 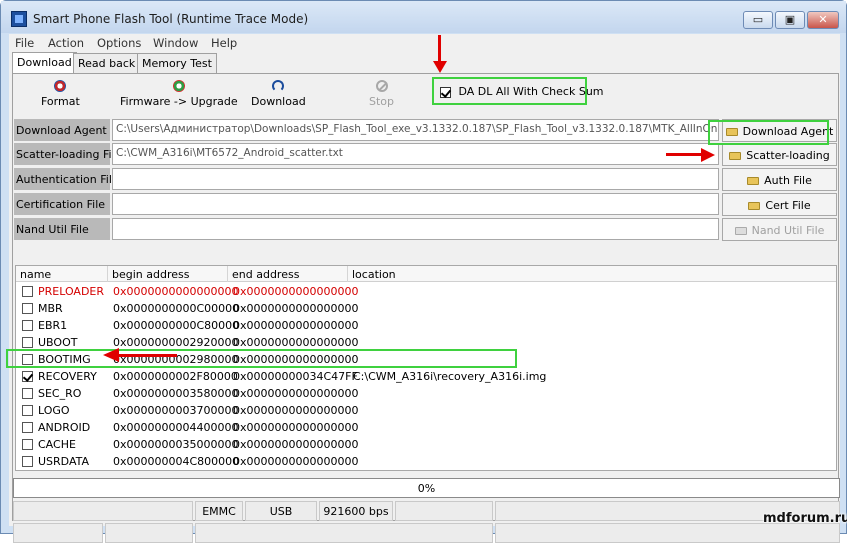 I want to click on nand-field, so click(x=415, y=229).